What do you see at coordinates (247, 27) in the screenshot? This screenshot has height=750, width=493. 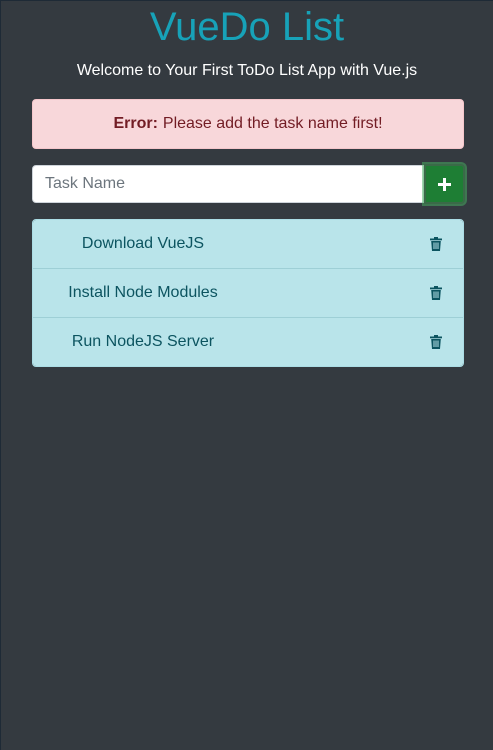 I see `page-title: VueDo List` at bounding box center [247, 27].